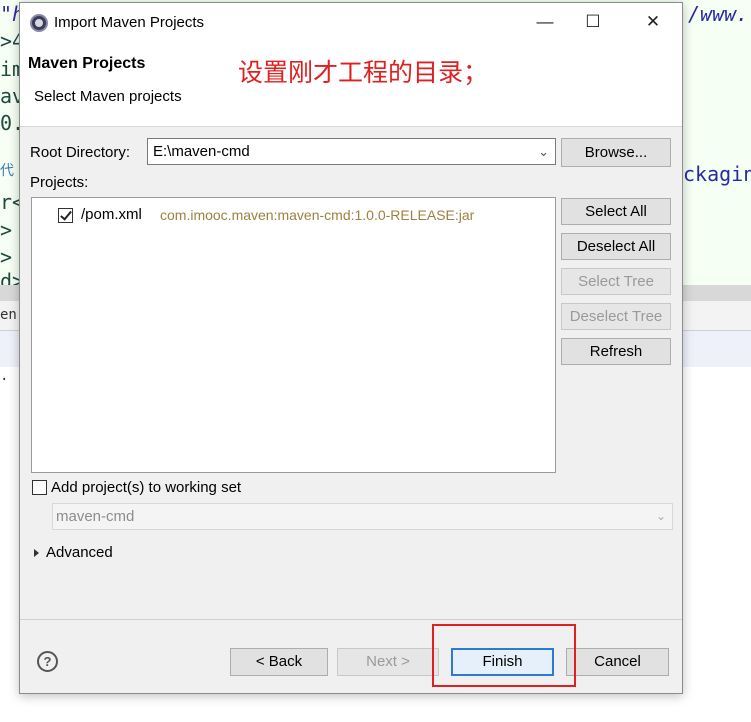  I want to click on project-checkbox, so click(65, 215).